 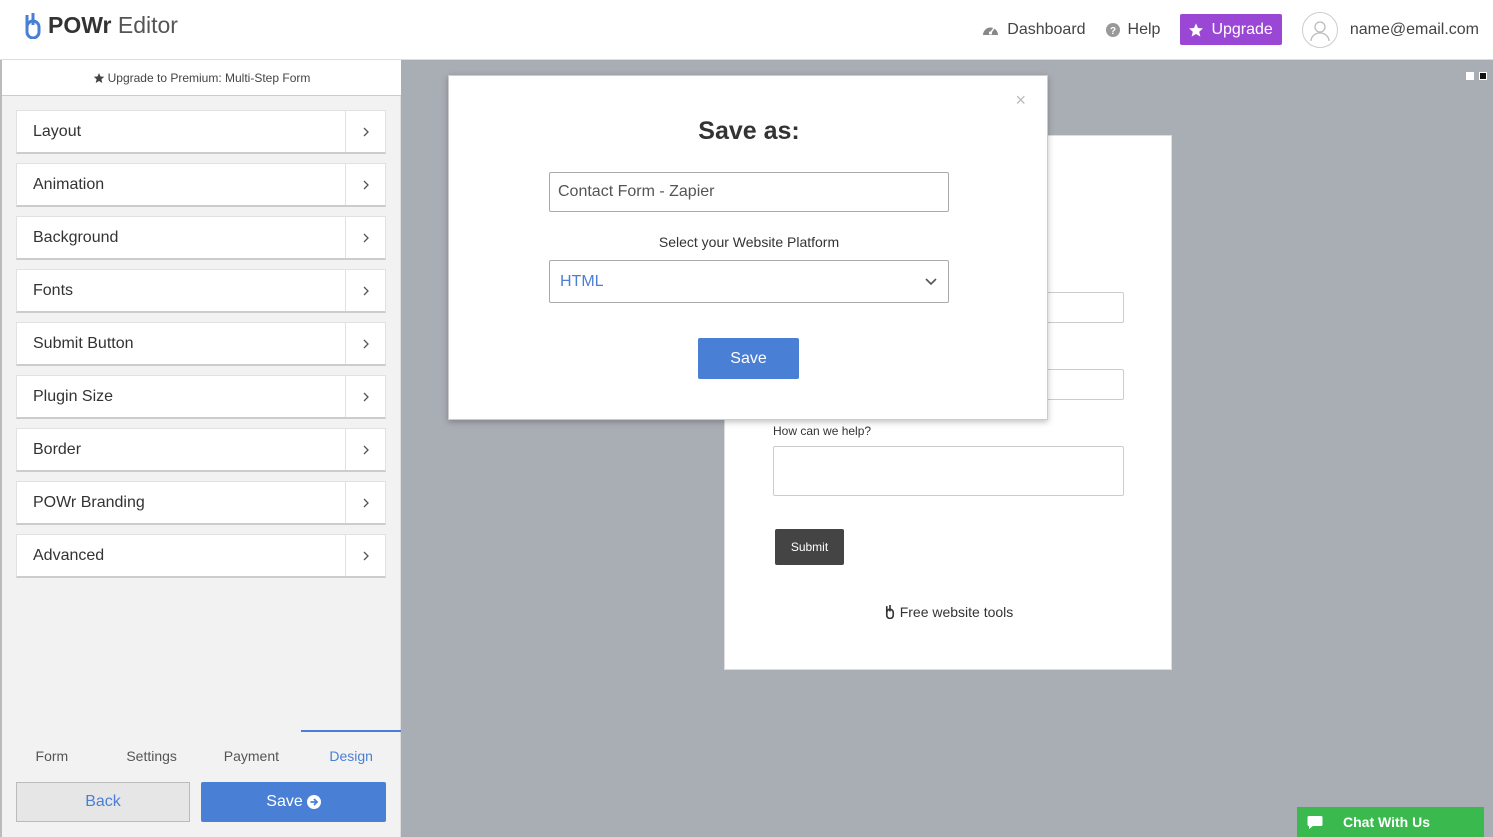 What do you see at coordinates (1483, 76) in the screenshot?
I see `view-toggle-dark` at bounding box center [1483, 76].